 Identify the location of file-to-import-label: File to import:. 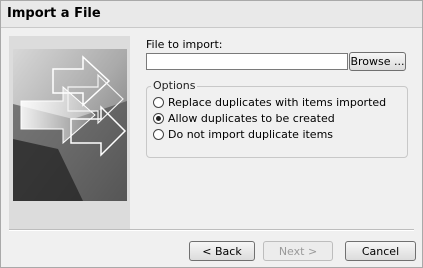
(184, 44).